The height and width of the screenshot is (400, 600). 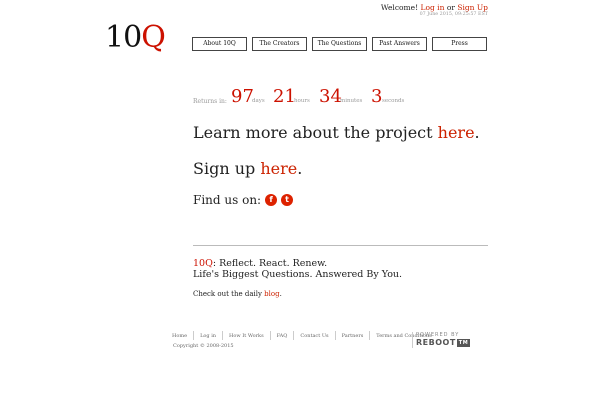 I want to click on copyright: Copyright © 2008-2015, so click(x=203, y=346).